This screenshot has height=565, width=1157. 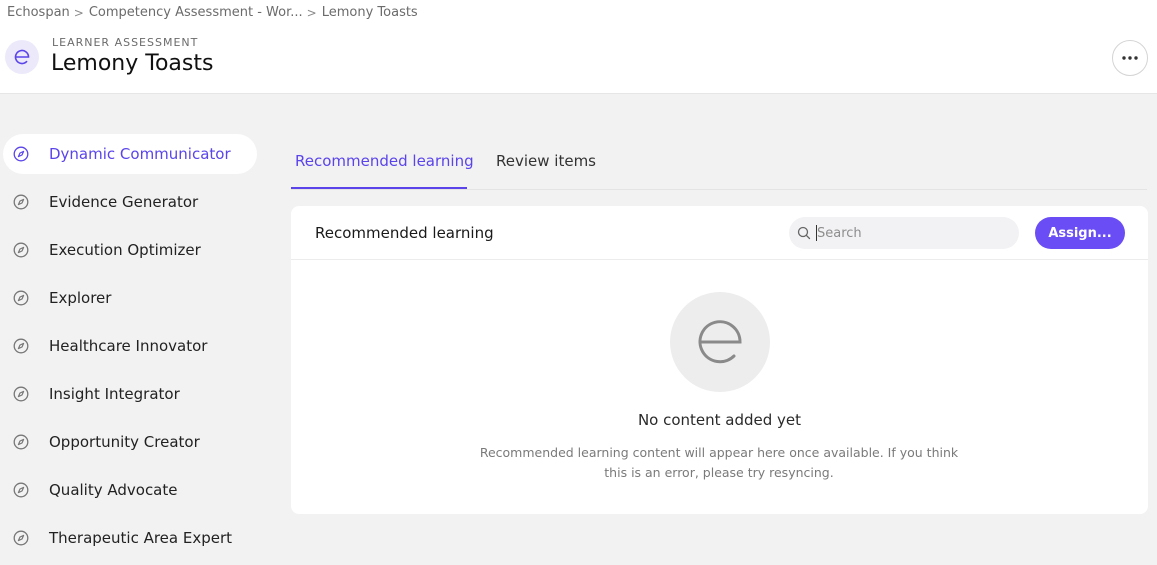 I want to click on sidebar-item-quality-advocate: Quality Advocate, so click(x=130, y=490).